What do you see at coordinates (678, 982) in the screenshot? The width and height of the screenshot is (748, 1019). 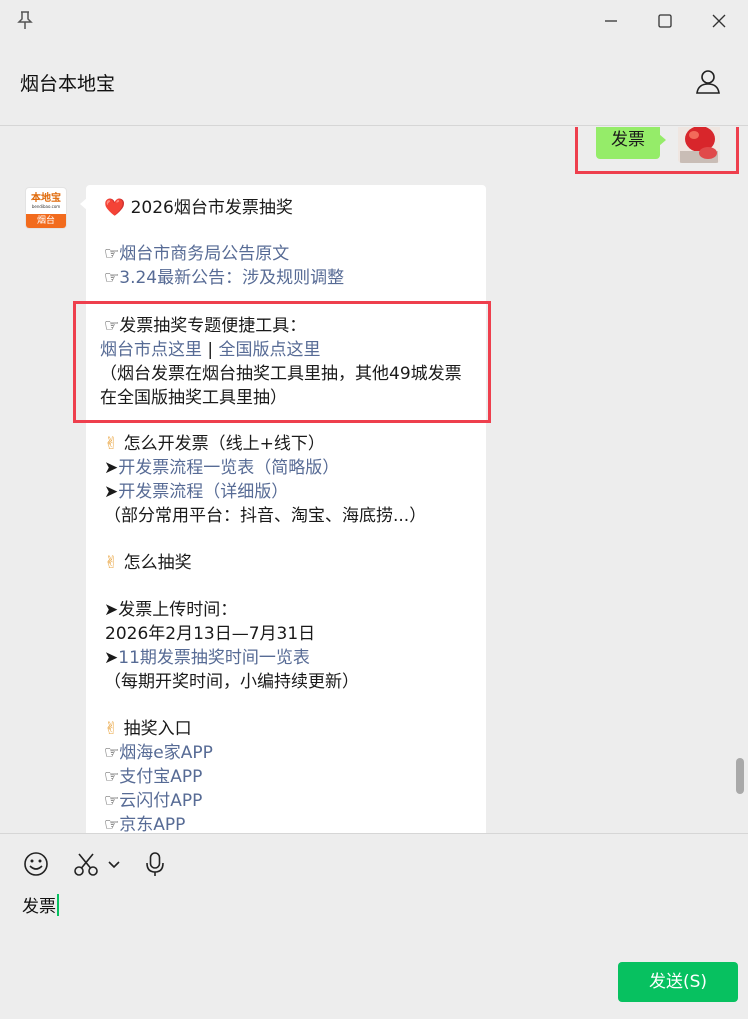 I see `send-button: 发送(S)` at bounding box center [678, 982].